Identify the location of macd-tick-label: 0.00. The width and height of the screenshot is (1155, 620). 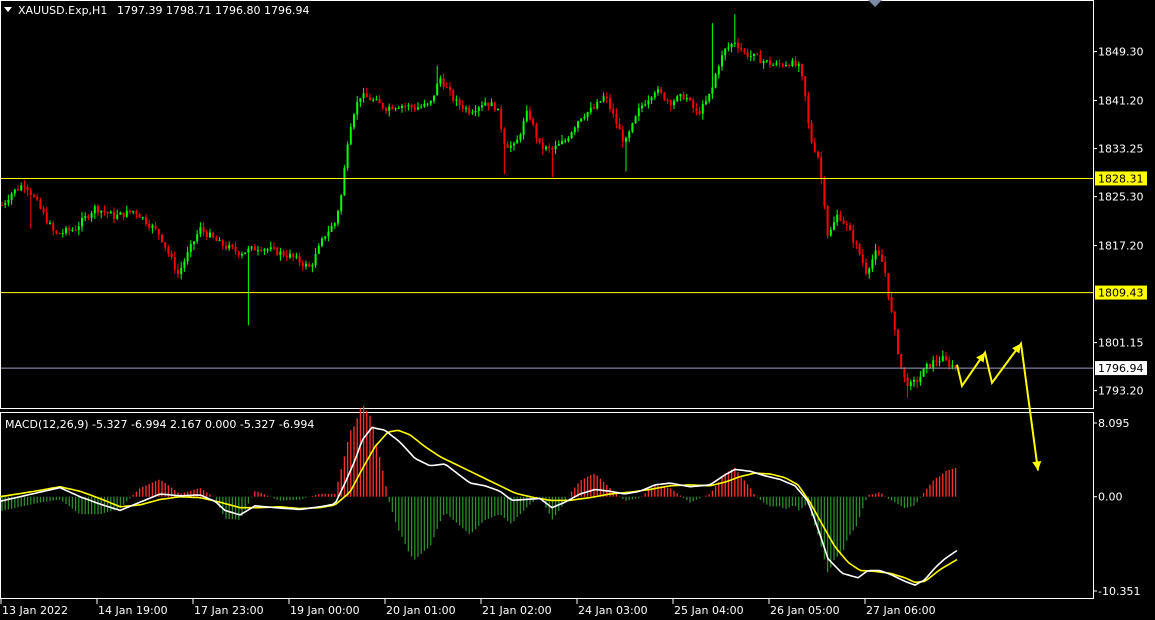
(1110, 497).